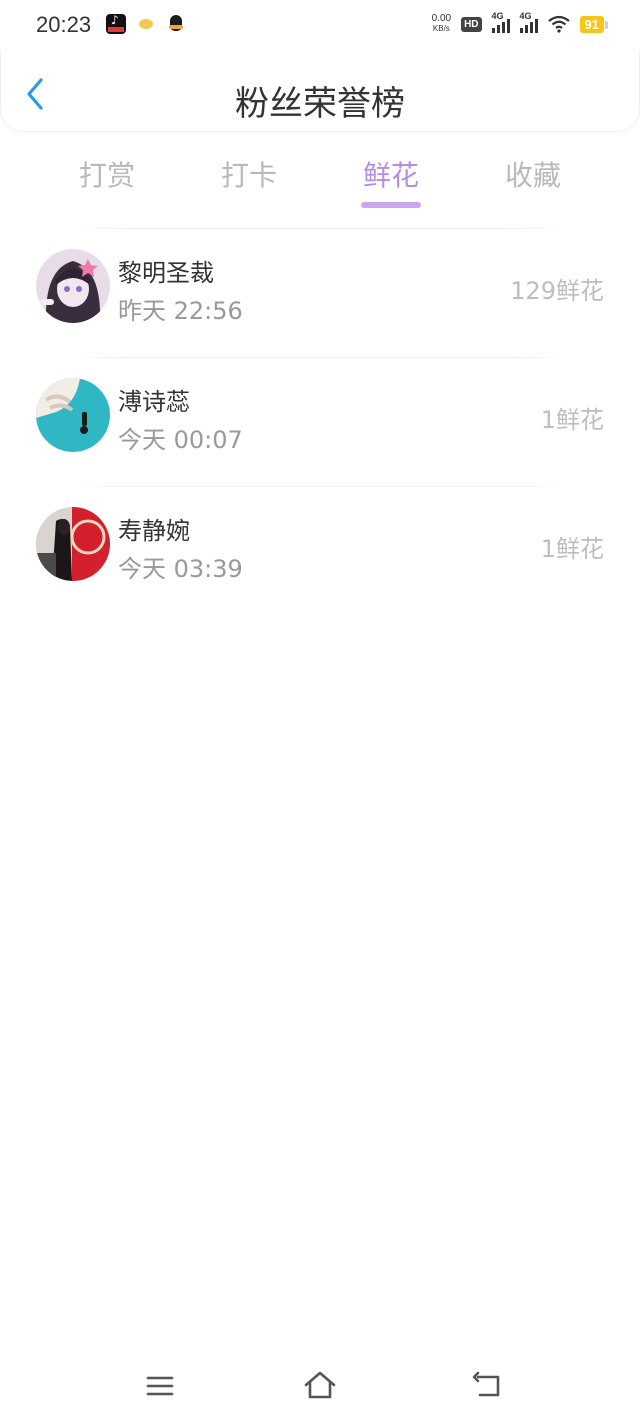 This screenshot has height=1422, width=640. Describe the element at coordinates (557, 291) in the screenshot. I see `flower-count: 129鲜花` at that location.